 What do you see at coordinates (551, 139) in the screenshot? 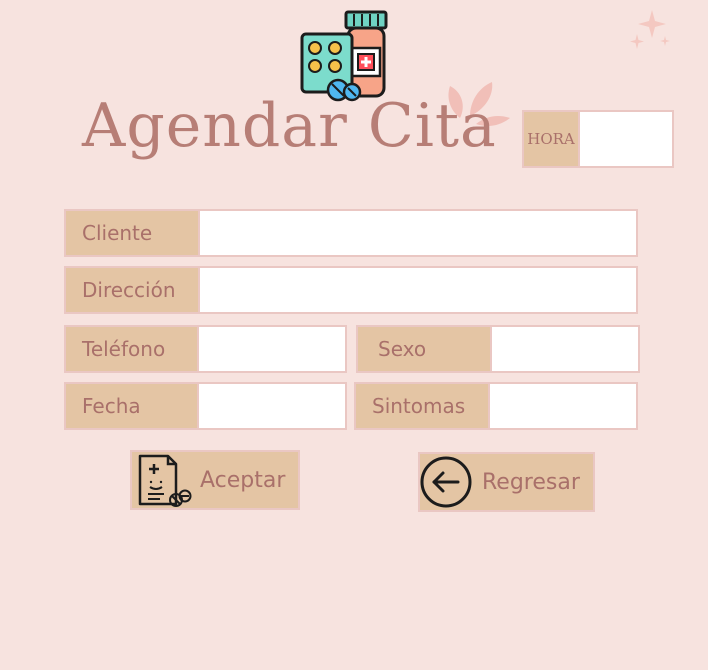
I see `hora-label: HORA` at bounding box center [551, 139].